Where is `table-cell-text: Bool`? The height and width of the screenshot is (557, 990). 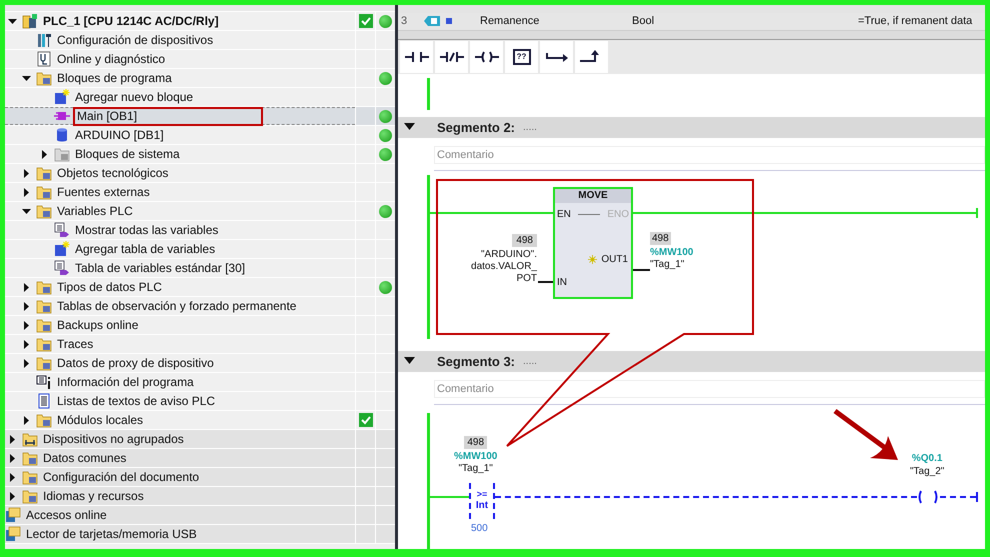
table-cell-text: Bool is located at coordinates (643, 22).